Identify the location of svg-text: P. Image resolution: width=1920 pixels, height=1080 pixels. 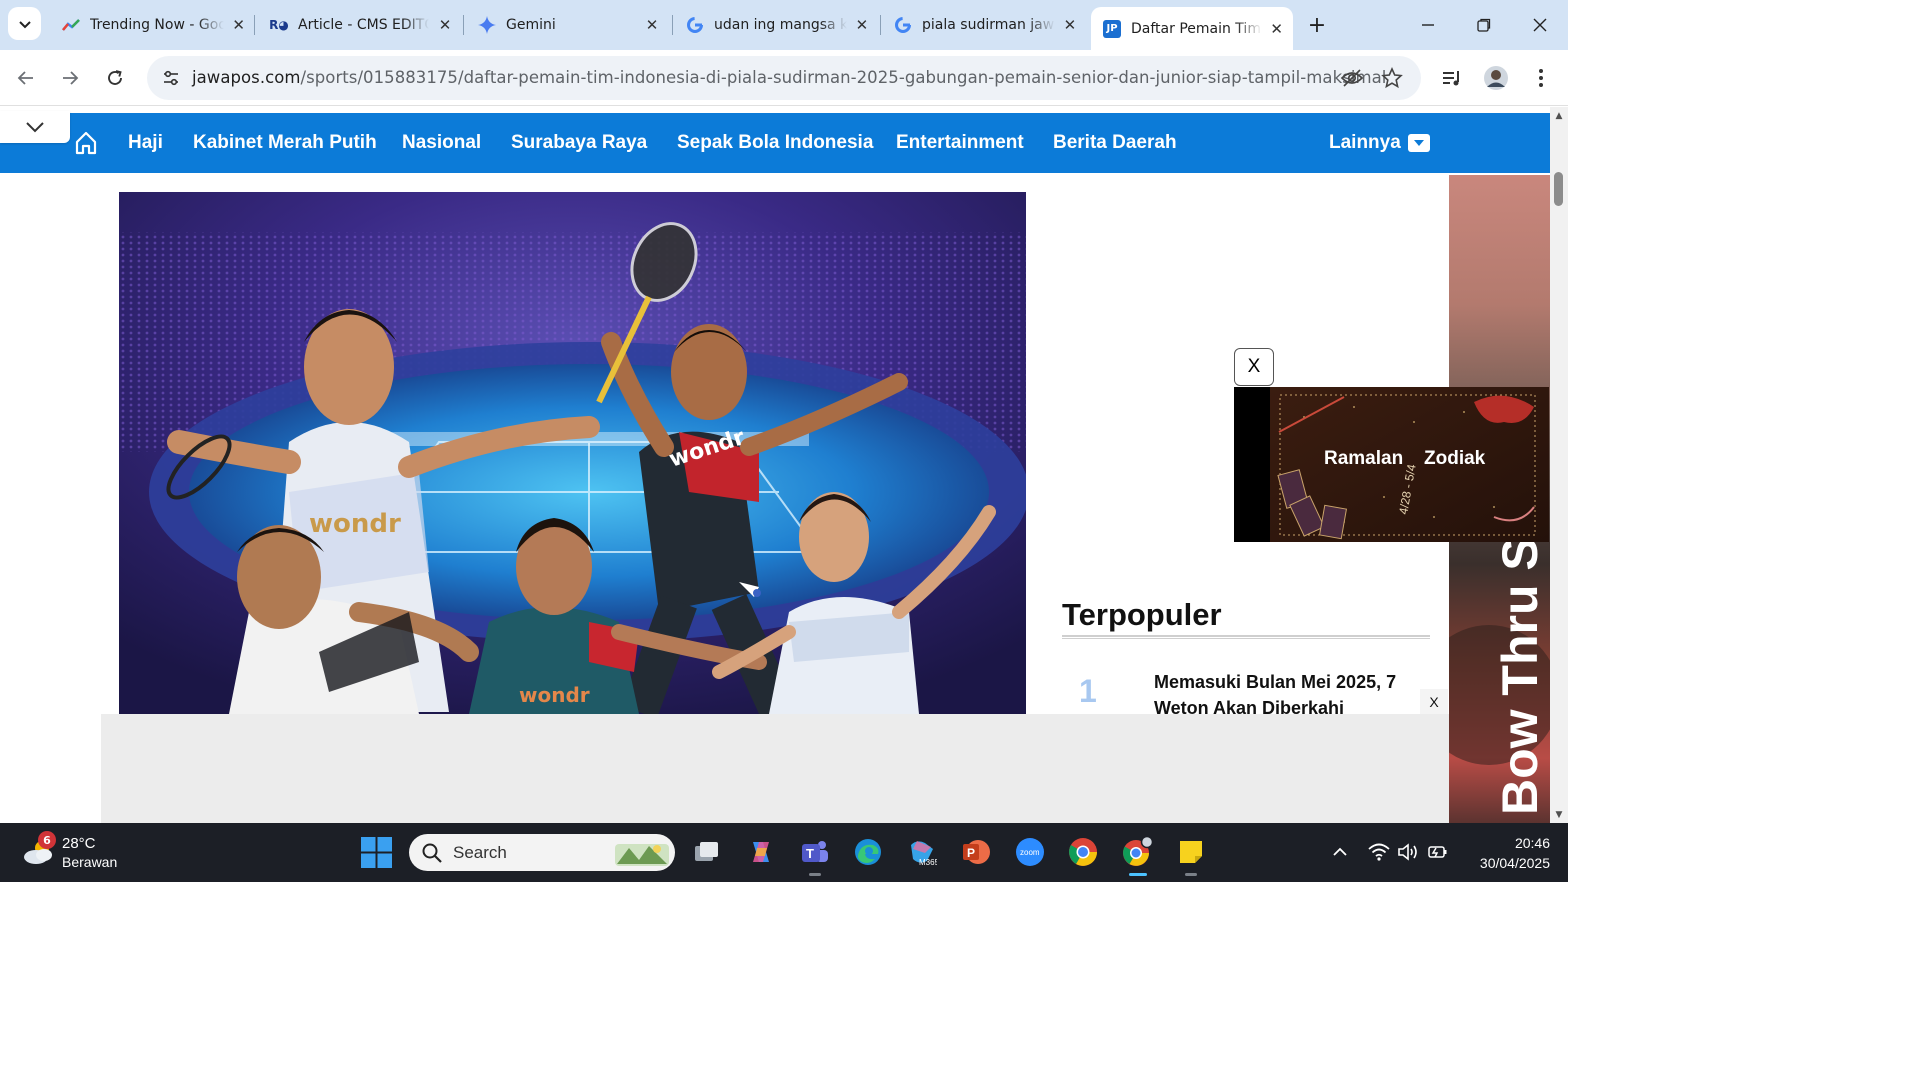
(971, 853).